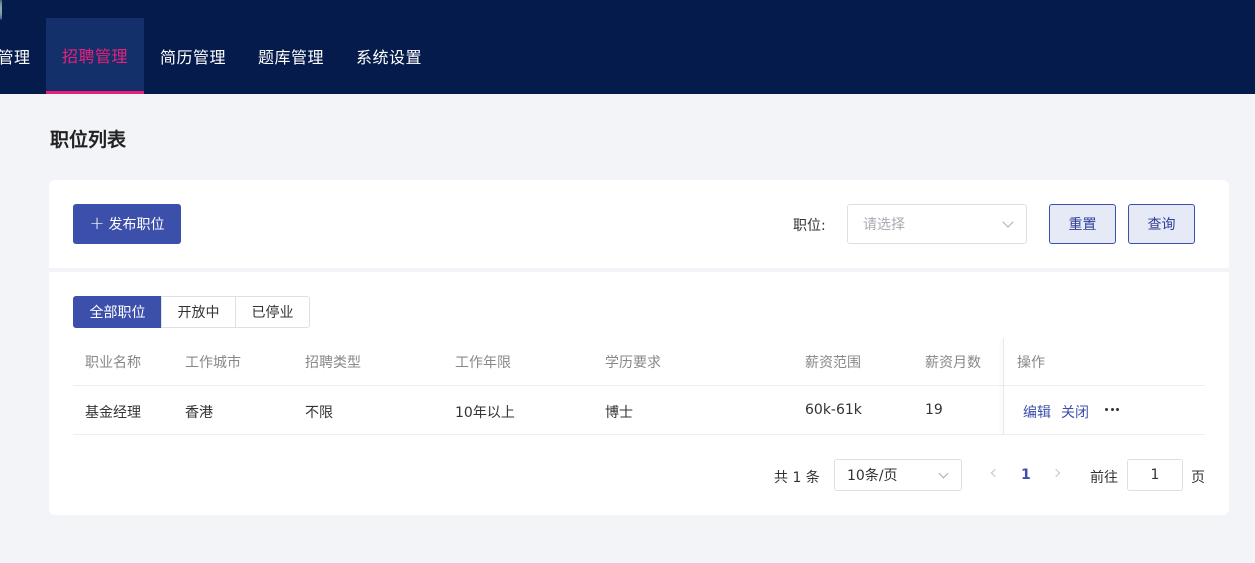  I want to click on tab-label: 开放中, so click(198, 313).